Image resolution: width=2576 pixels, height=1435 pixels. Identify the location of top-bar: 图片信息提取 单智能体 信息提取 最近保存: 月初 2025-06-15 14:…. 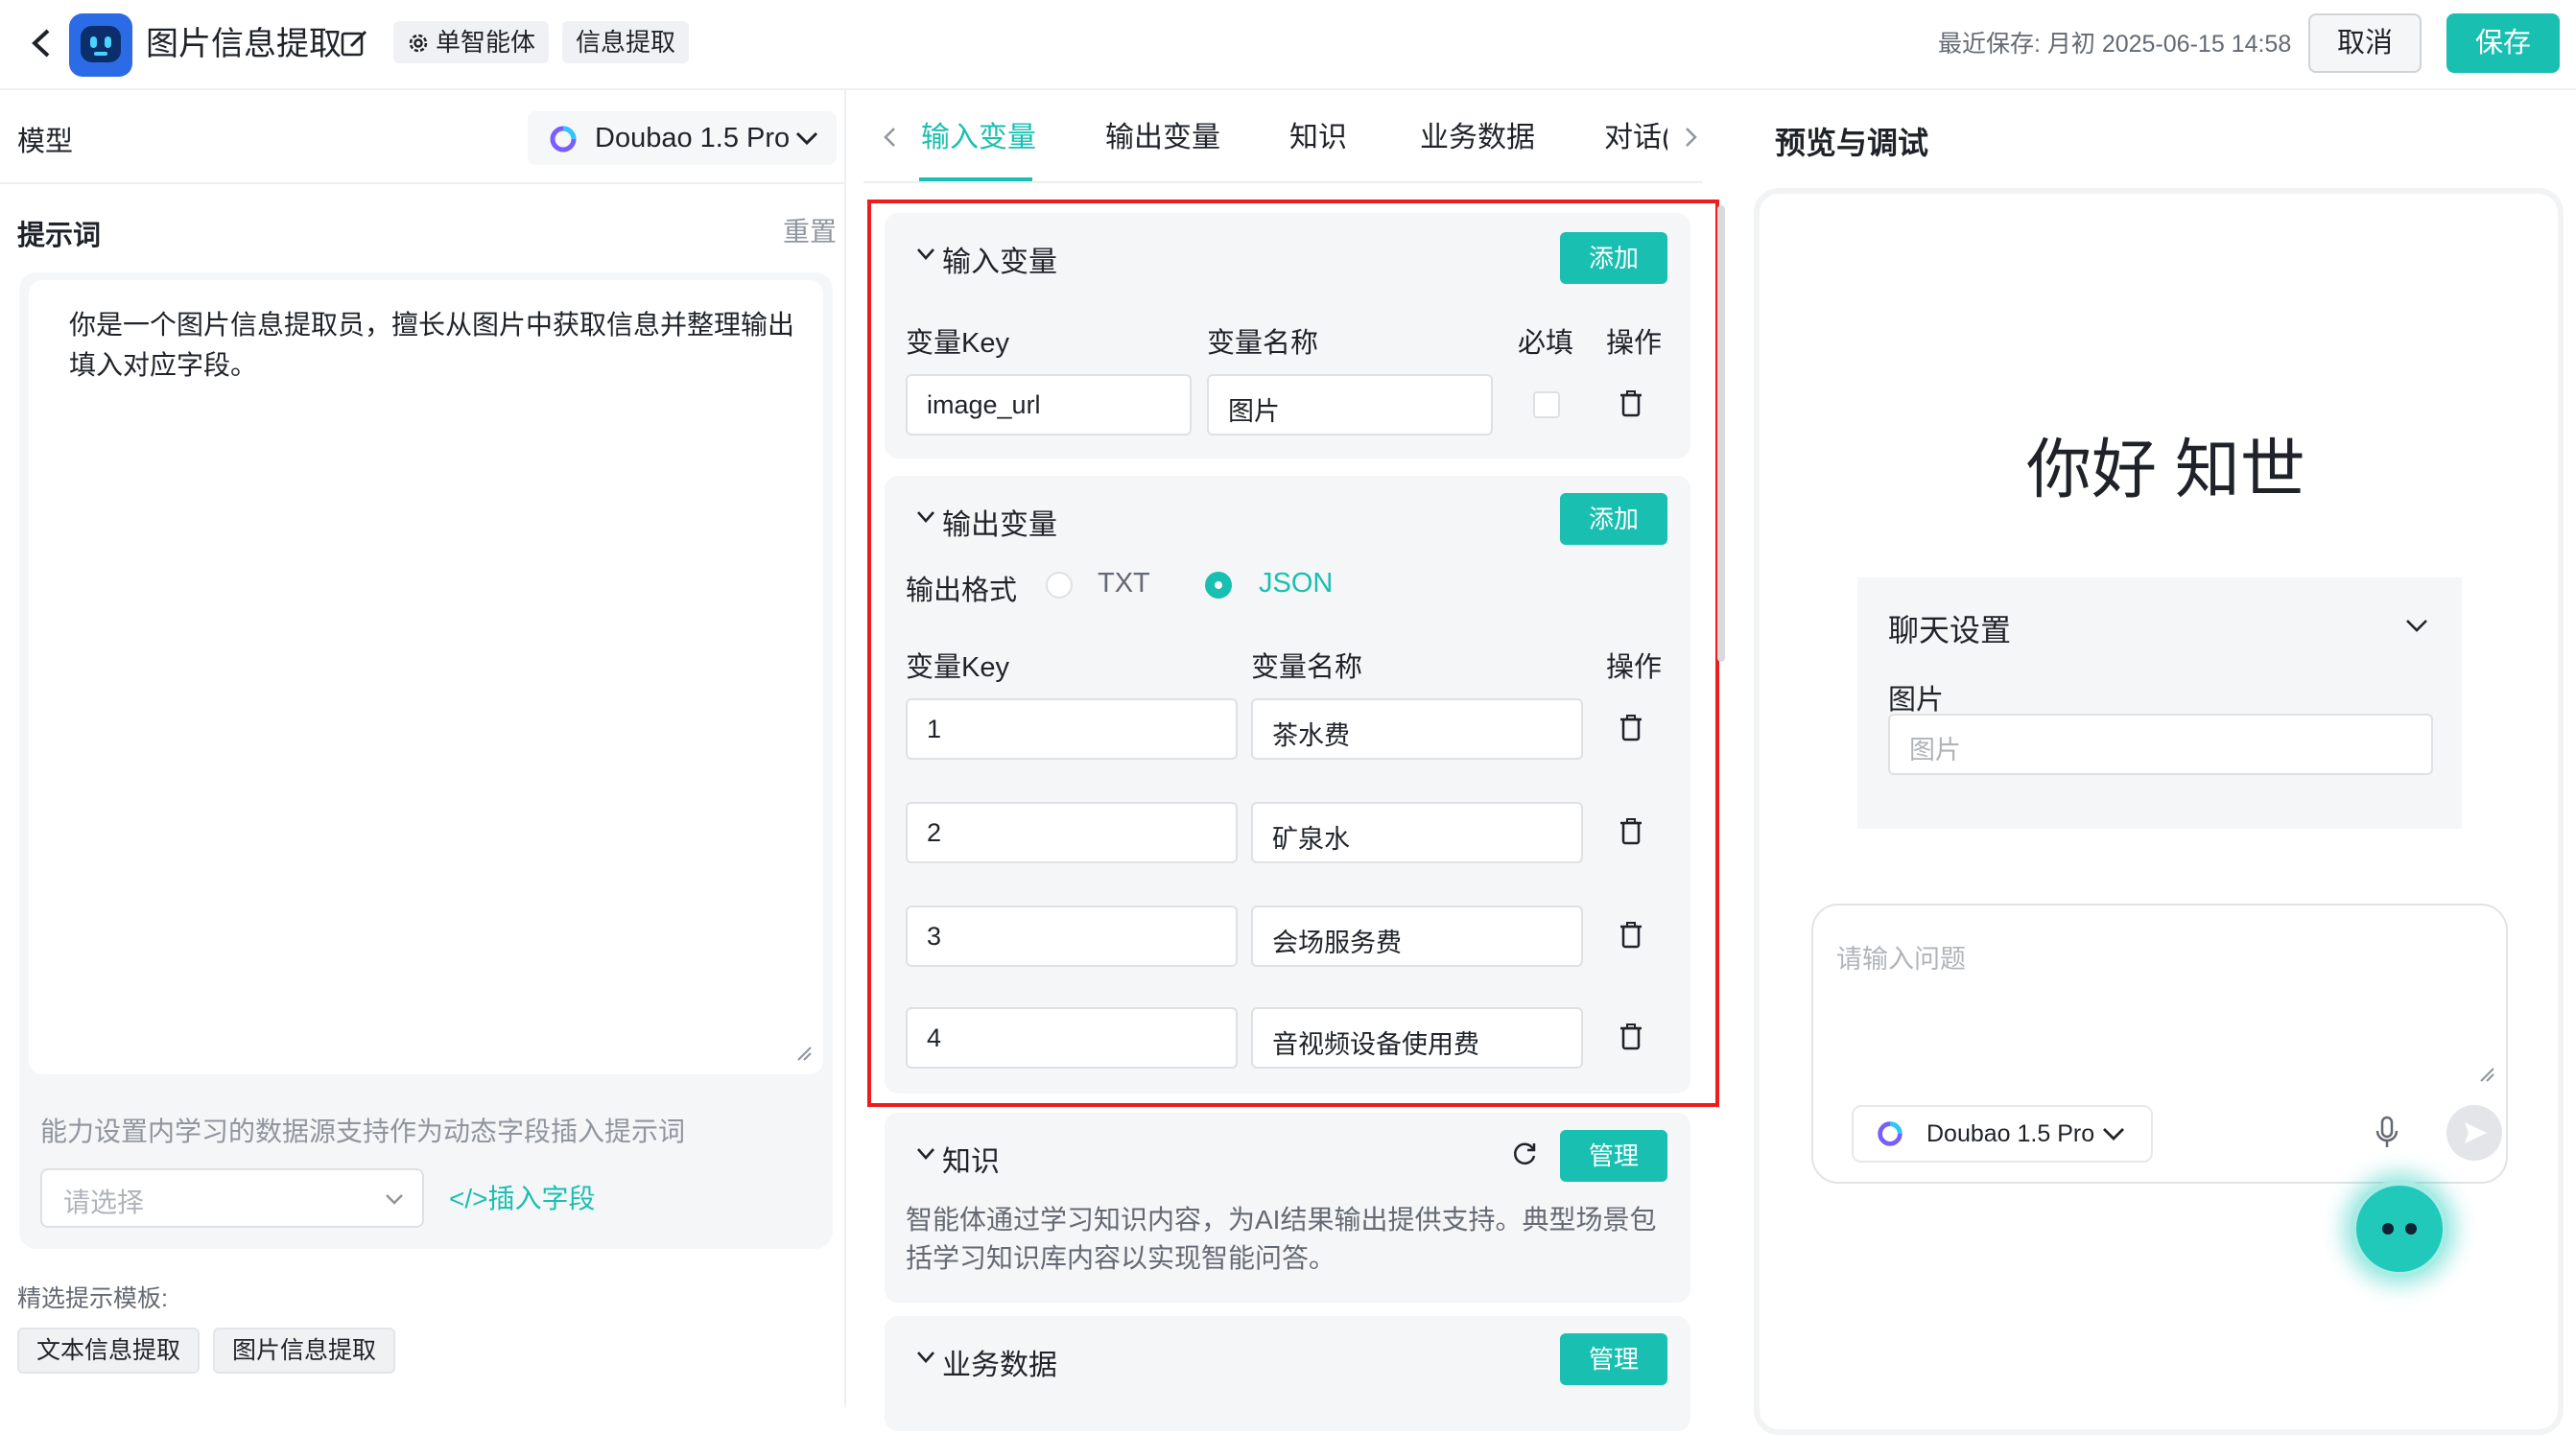
(1288, 45).